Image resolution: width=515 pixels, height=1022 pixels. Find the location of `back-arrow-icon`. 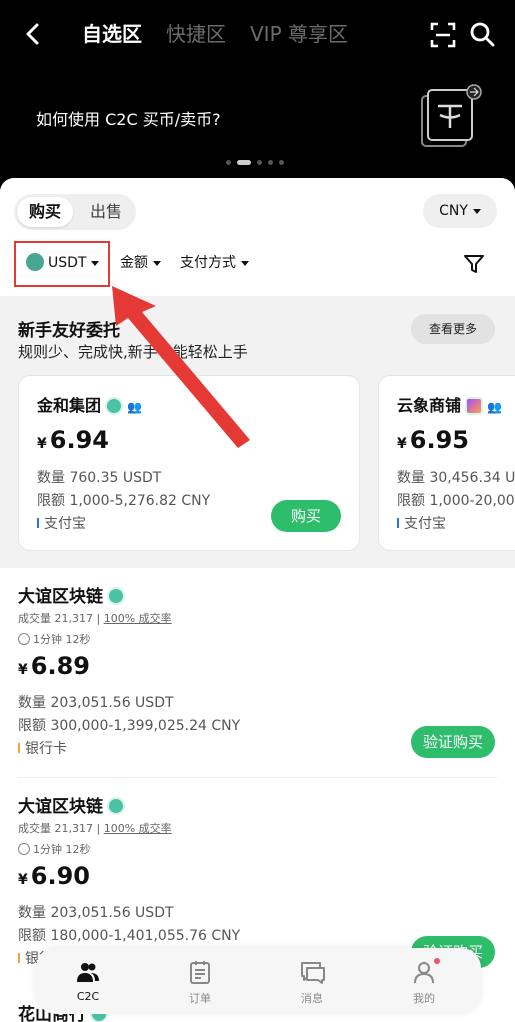

back-arrow-icon is located at coordinates (33, 34).